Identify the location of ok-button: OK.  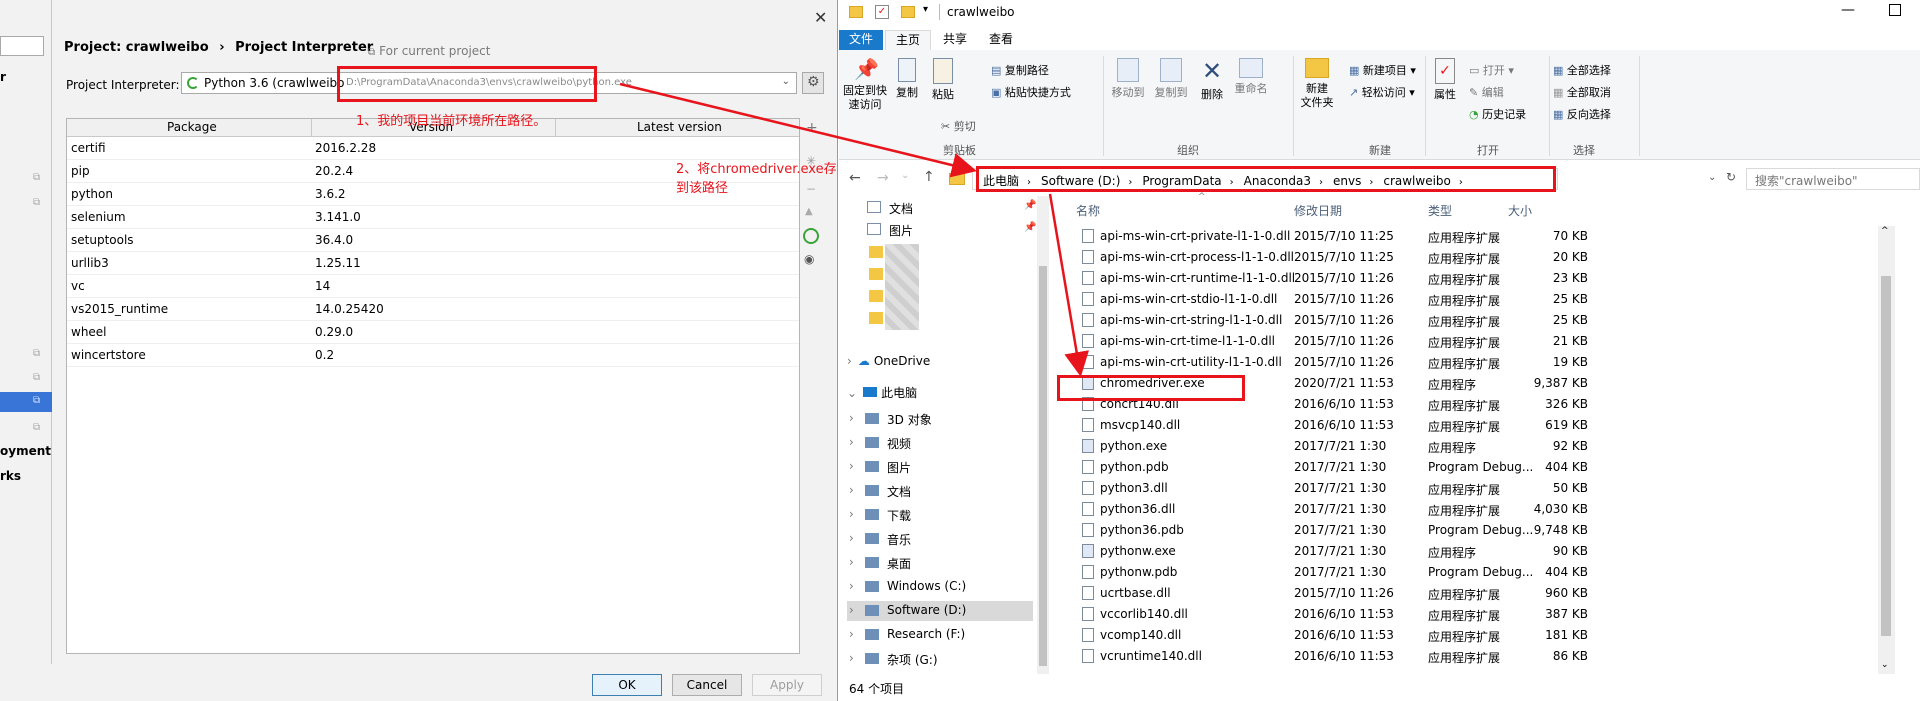
(627, 685).